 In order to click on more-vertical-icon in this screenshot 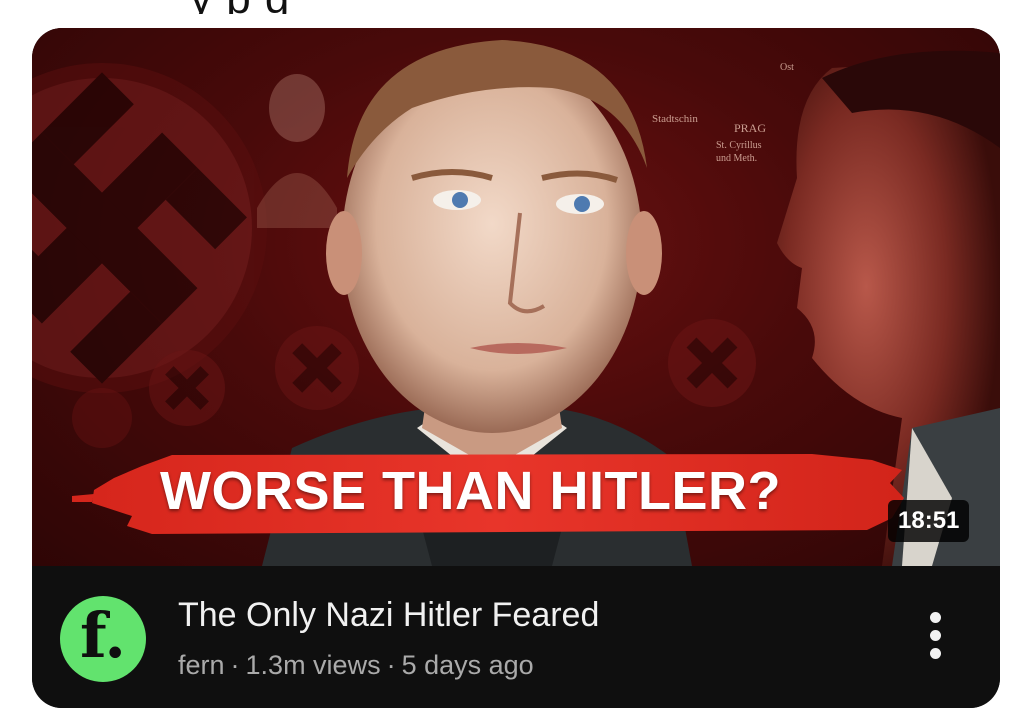, I will do `click(936, 636)`.